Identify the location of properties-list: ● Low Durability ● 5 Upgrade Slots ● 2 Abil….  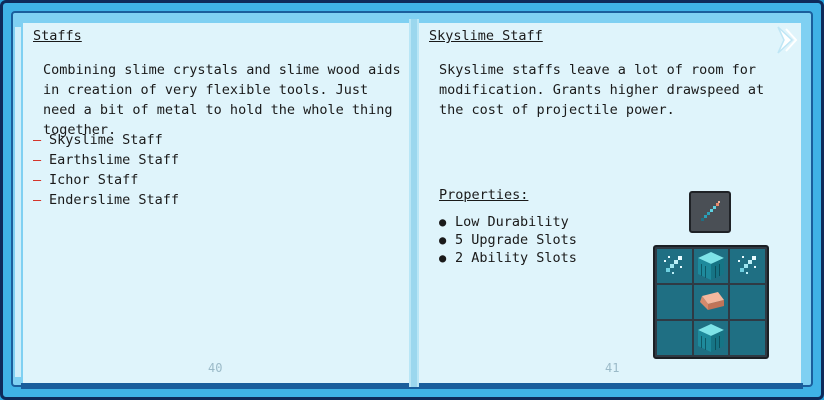
(508, 240).